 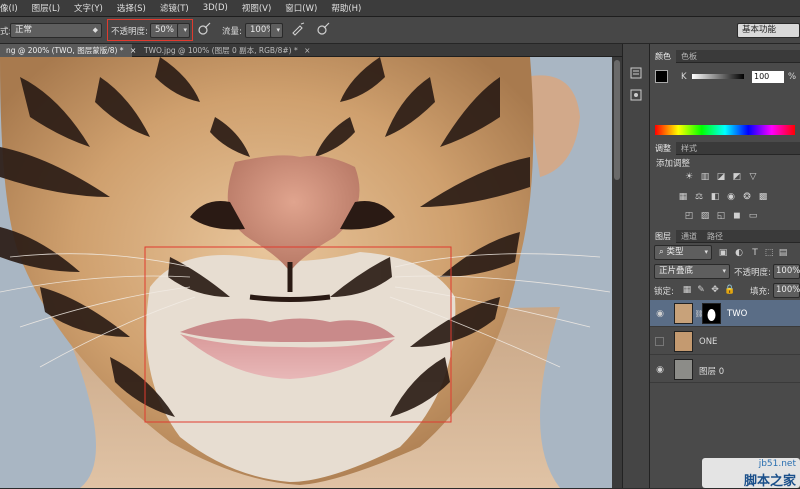 What do you see at coordinates (689, 236) in the screenshot?
I see `tab-channels: 通道` at bounding box center [689, 236].